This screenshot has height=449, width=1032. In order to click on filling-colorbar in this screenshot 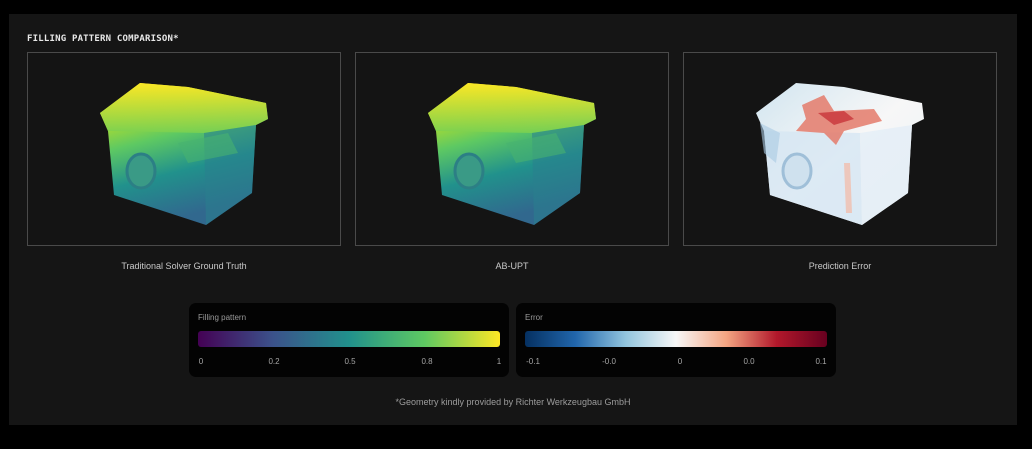, I will do `click(349, 339)`.